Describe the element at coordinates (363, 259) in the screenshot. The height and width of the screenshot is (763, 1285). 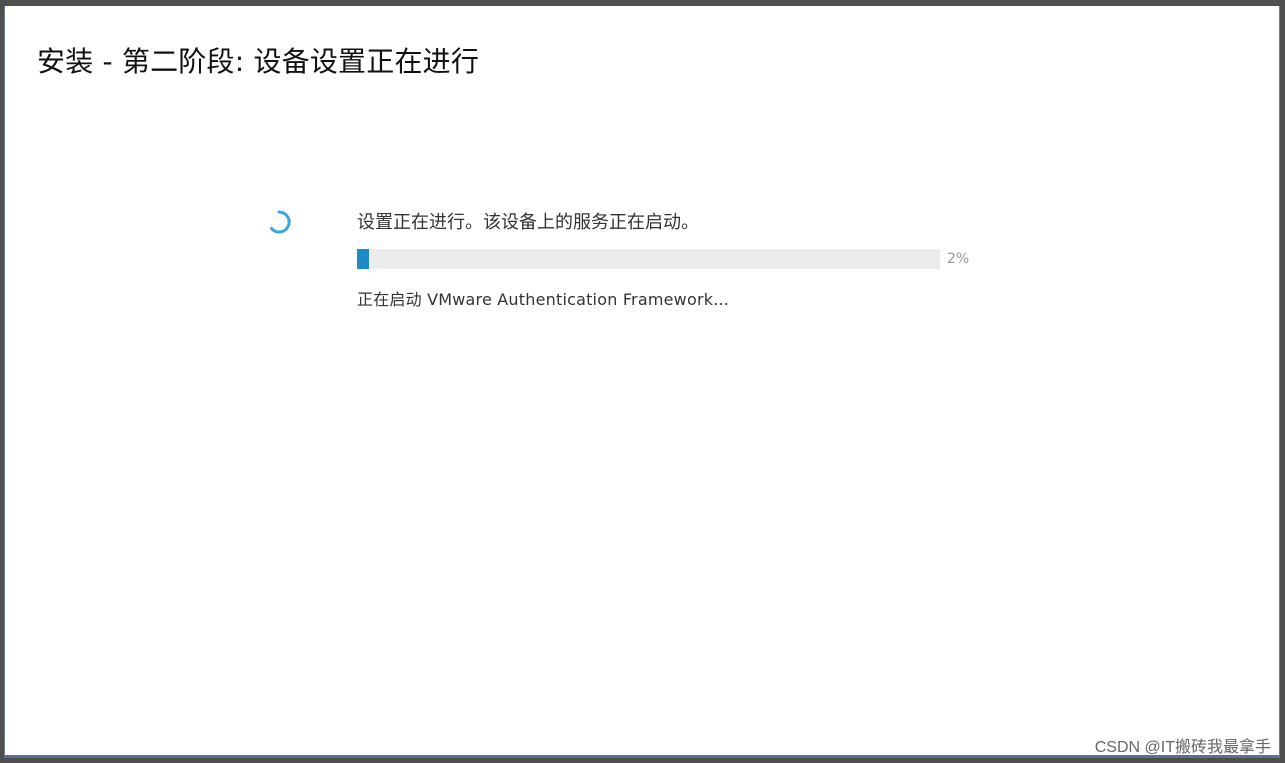
I see `progress-bar-fill` at that location.